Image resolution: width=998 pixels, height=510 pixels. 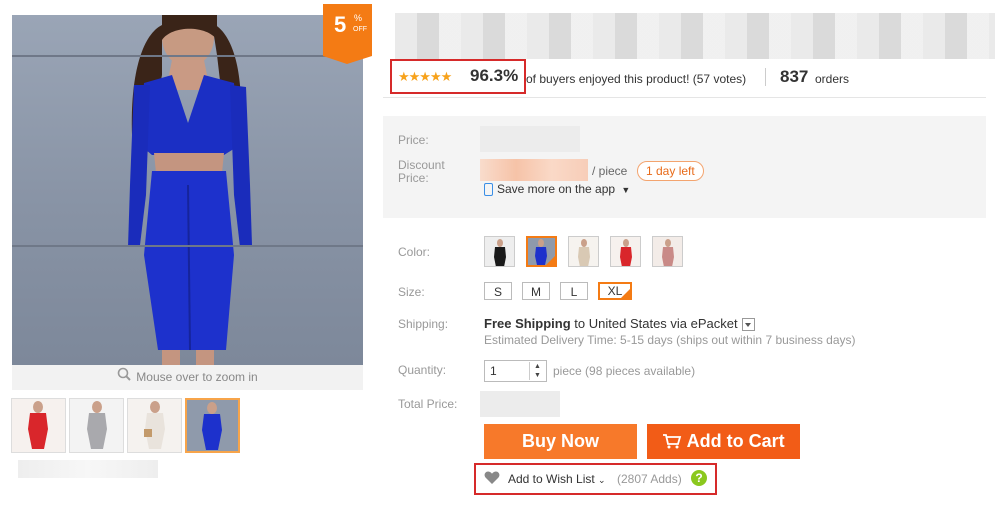 What do you see at coordinates (583, 251) in the screenshot?
I see `color-swatch-beige` at bounding box center [583, 251].